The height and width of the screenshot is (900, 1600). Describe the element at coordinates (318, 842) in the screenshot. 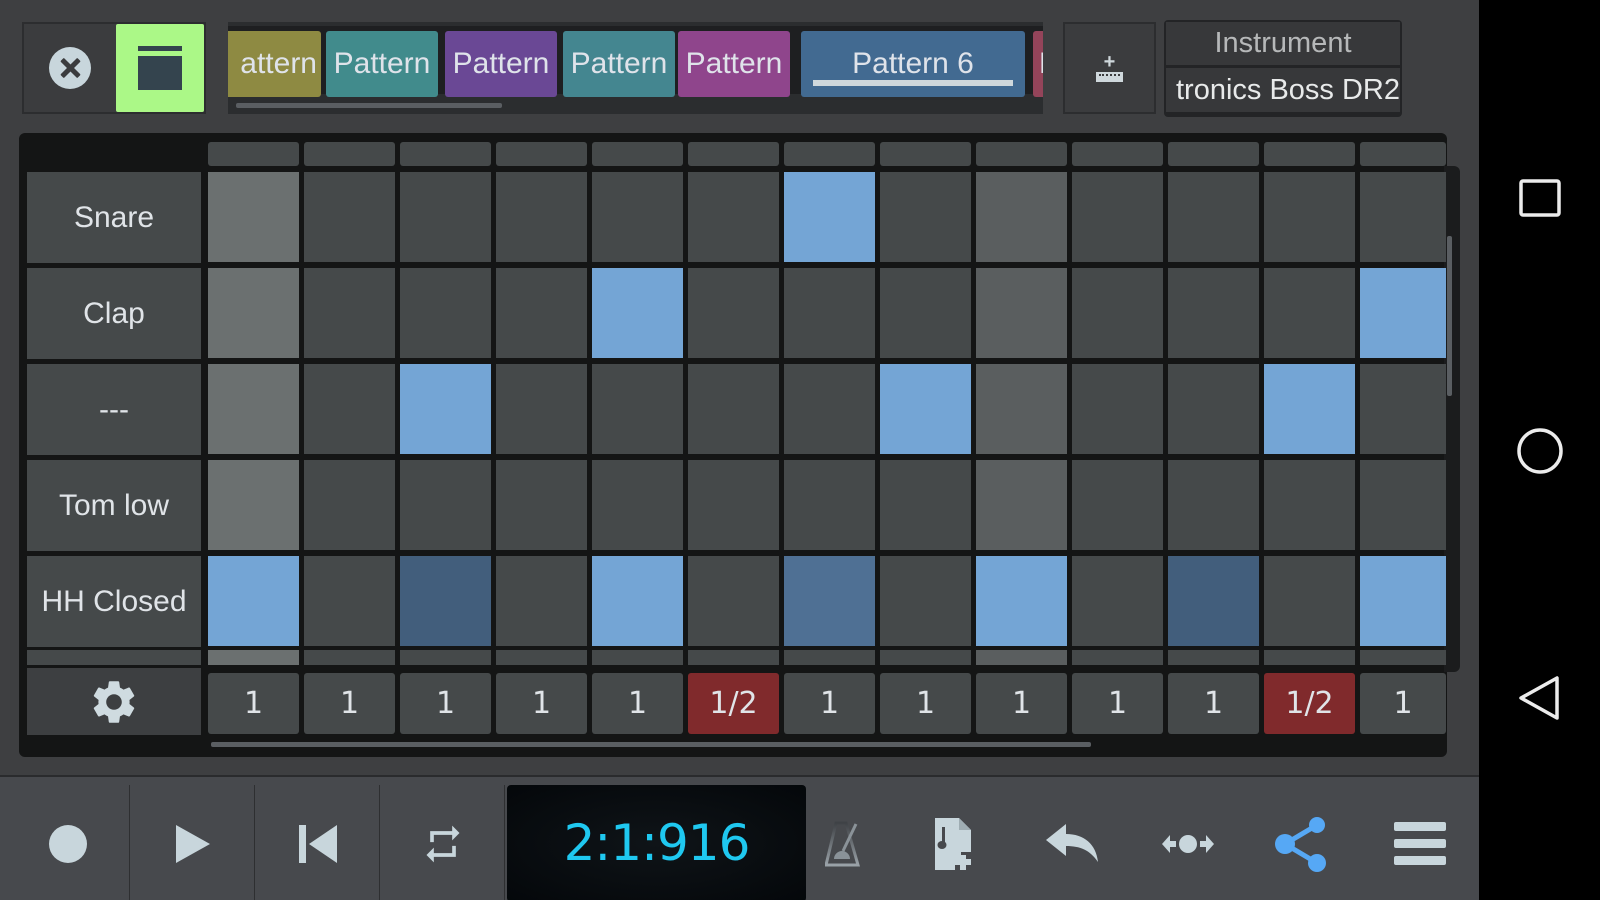

I see `rewind-button` at that location.